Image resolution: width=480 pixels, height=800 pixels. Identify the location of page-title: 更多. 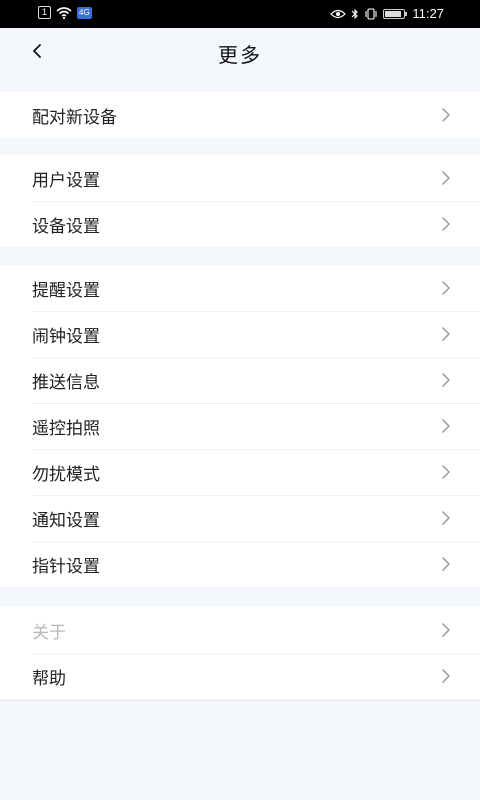
(240, 55).